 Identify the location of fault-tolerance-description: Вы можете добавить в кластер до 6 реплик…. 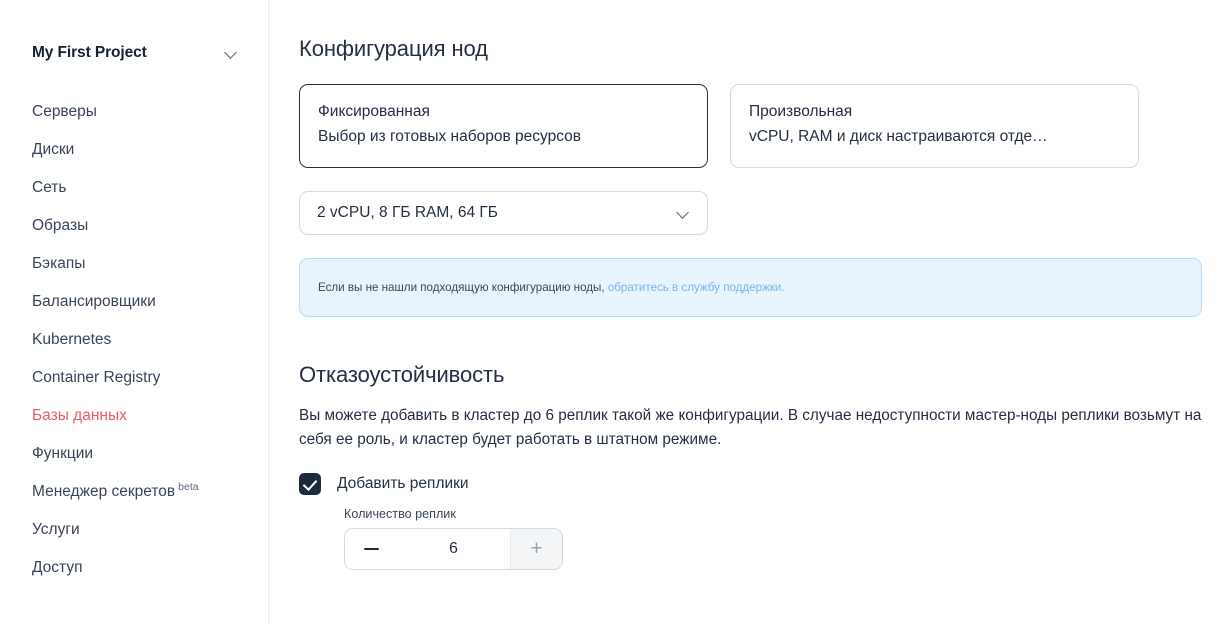
(750, 427).